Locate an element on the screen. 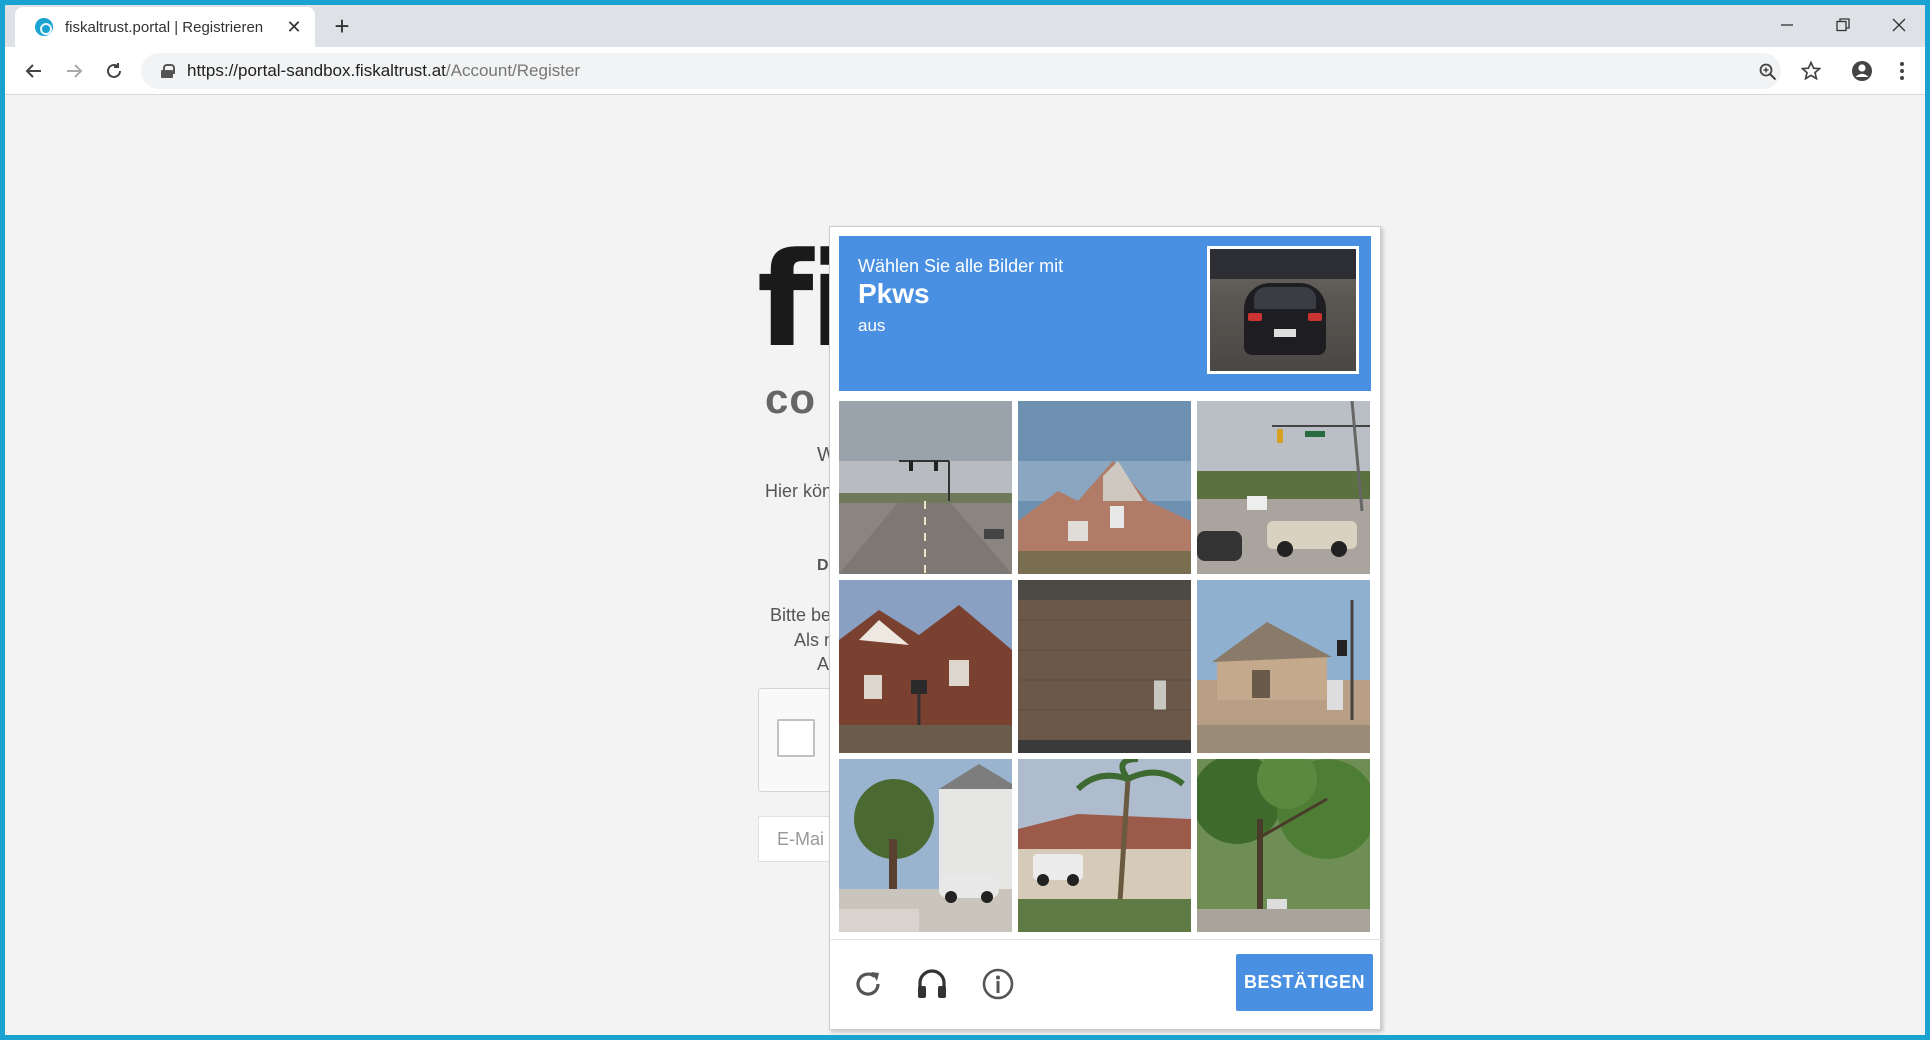  reload-icon is located at coordinates (114, 71).